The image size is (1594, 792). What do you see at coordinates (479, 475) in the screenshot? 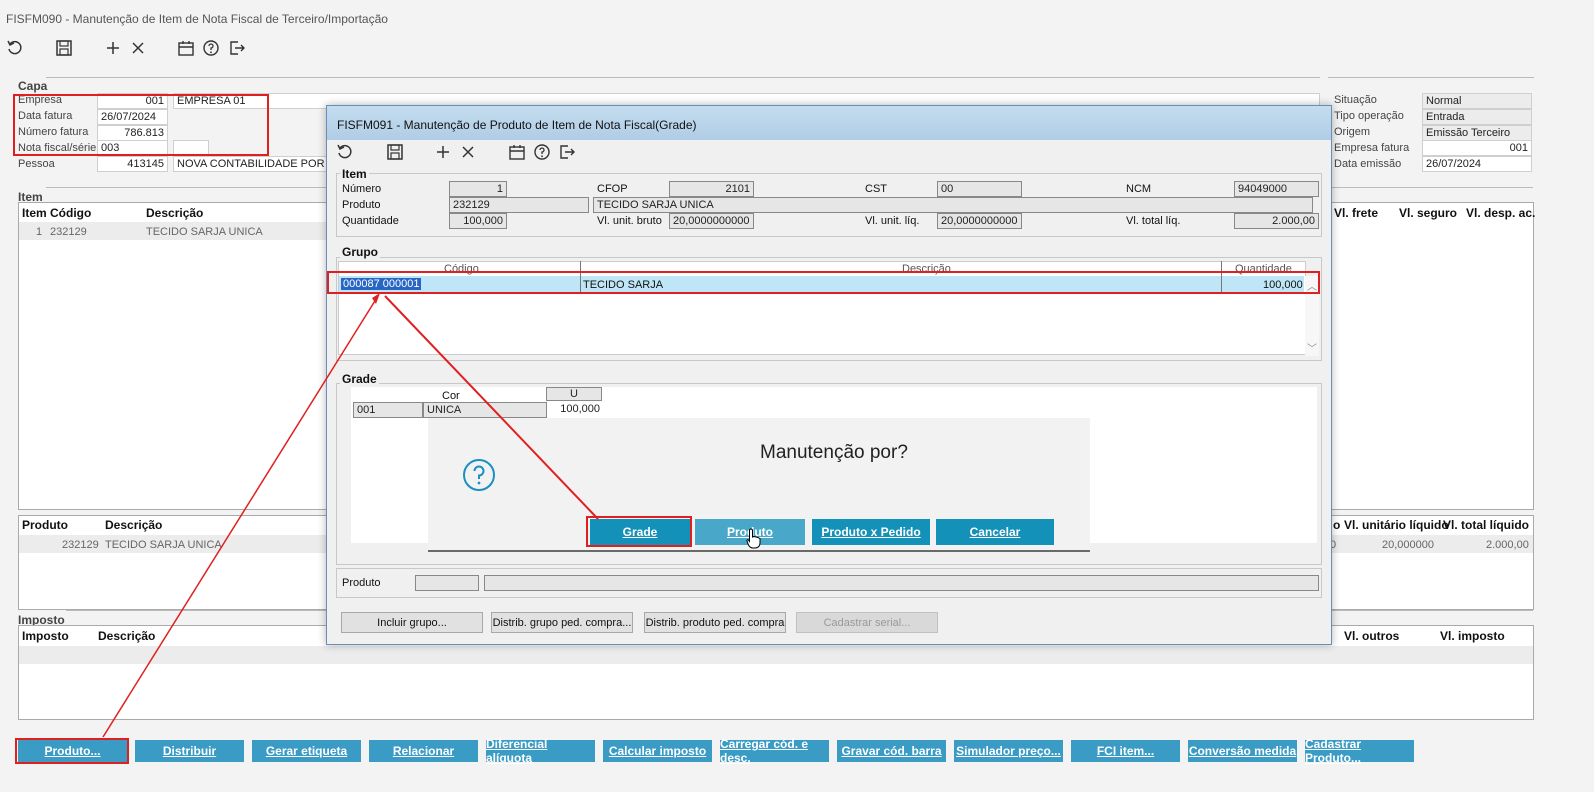
I see `question-icon` at bounding box center [479, 475].